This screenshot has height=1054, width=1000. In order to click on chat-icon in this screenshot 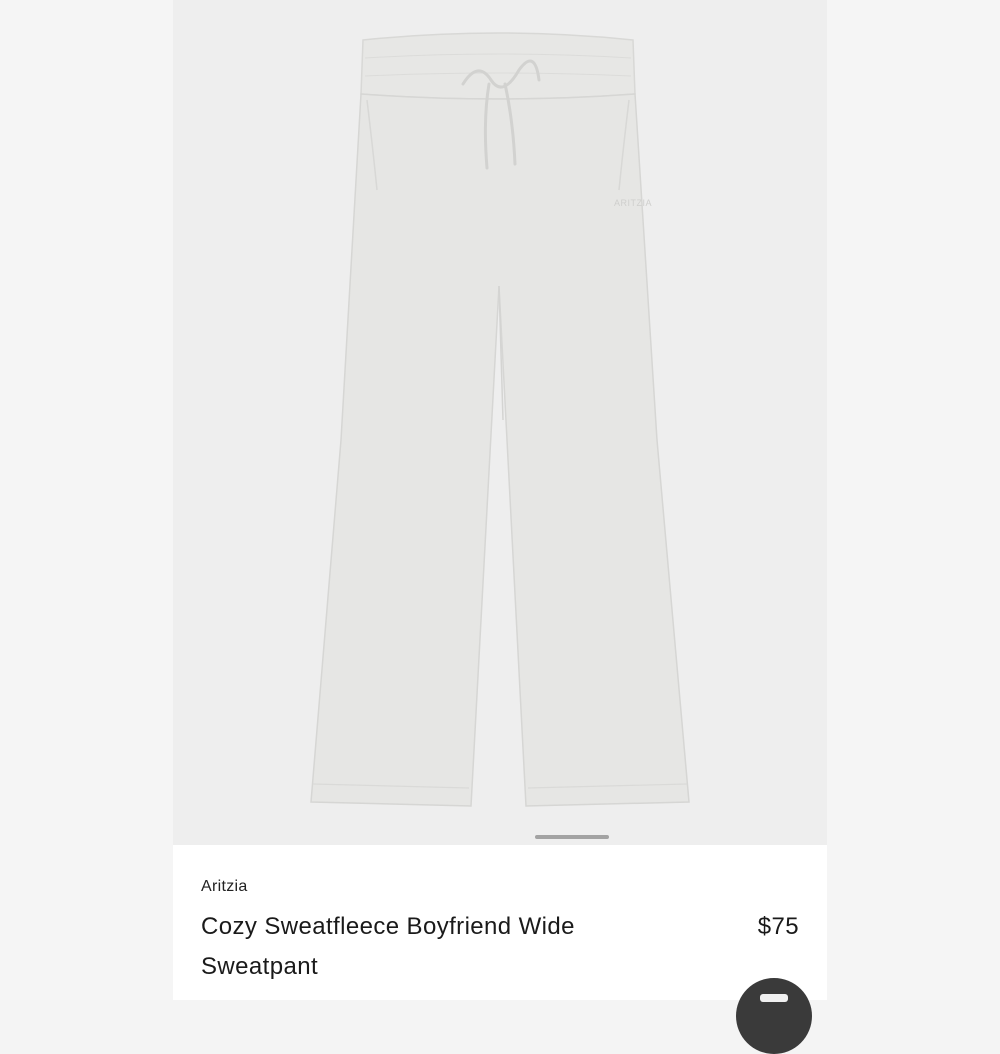, I will do `click(774, 998)`.